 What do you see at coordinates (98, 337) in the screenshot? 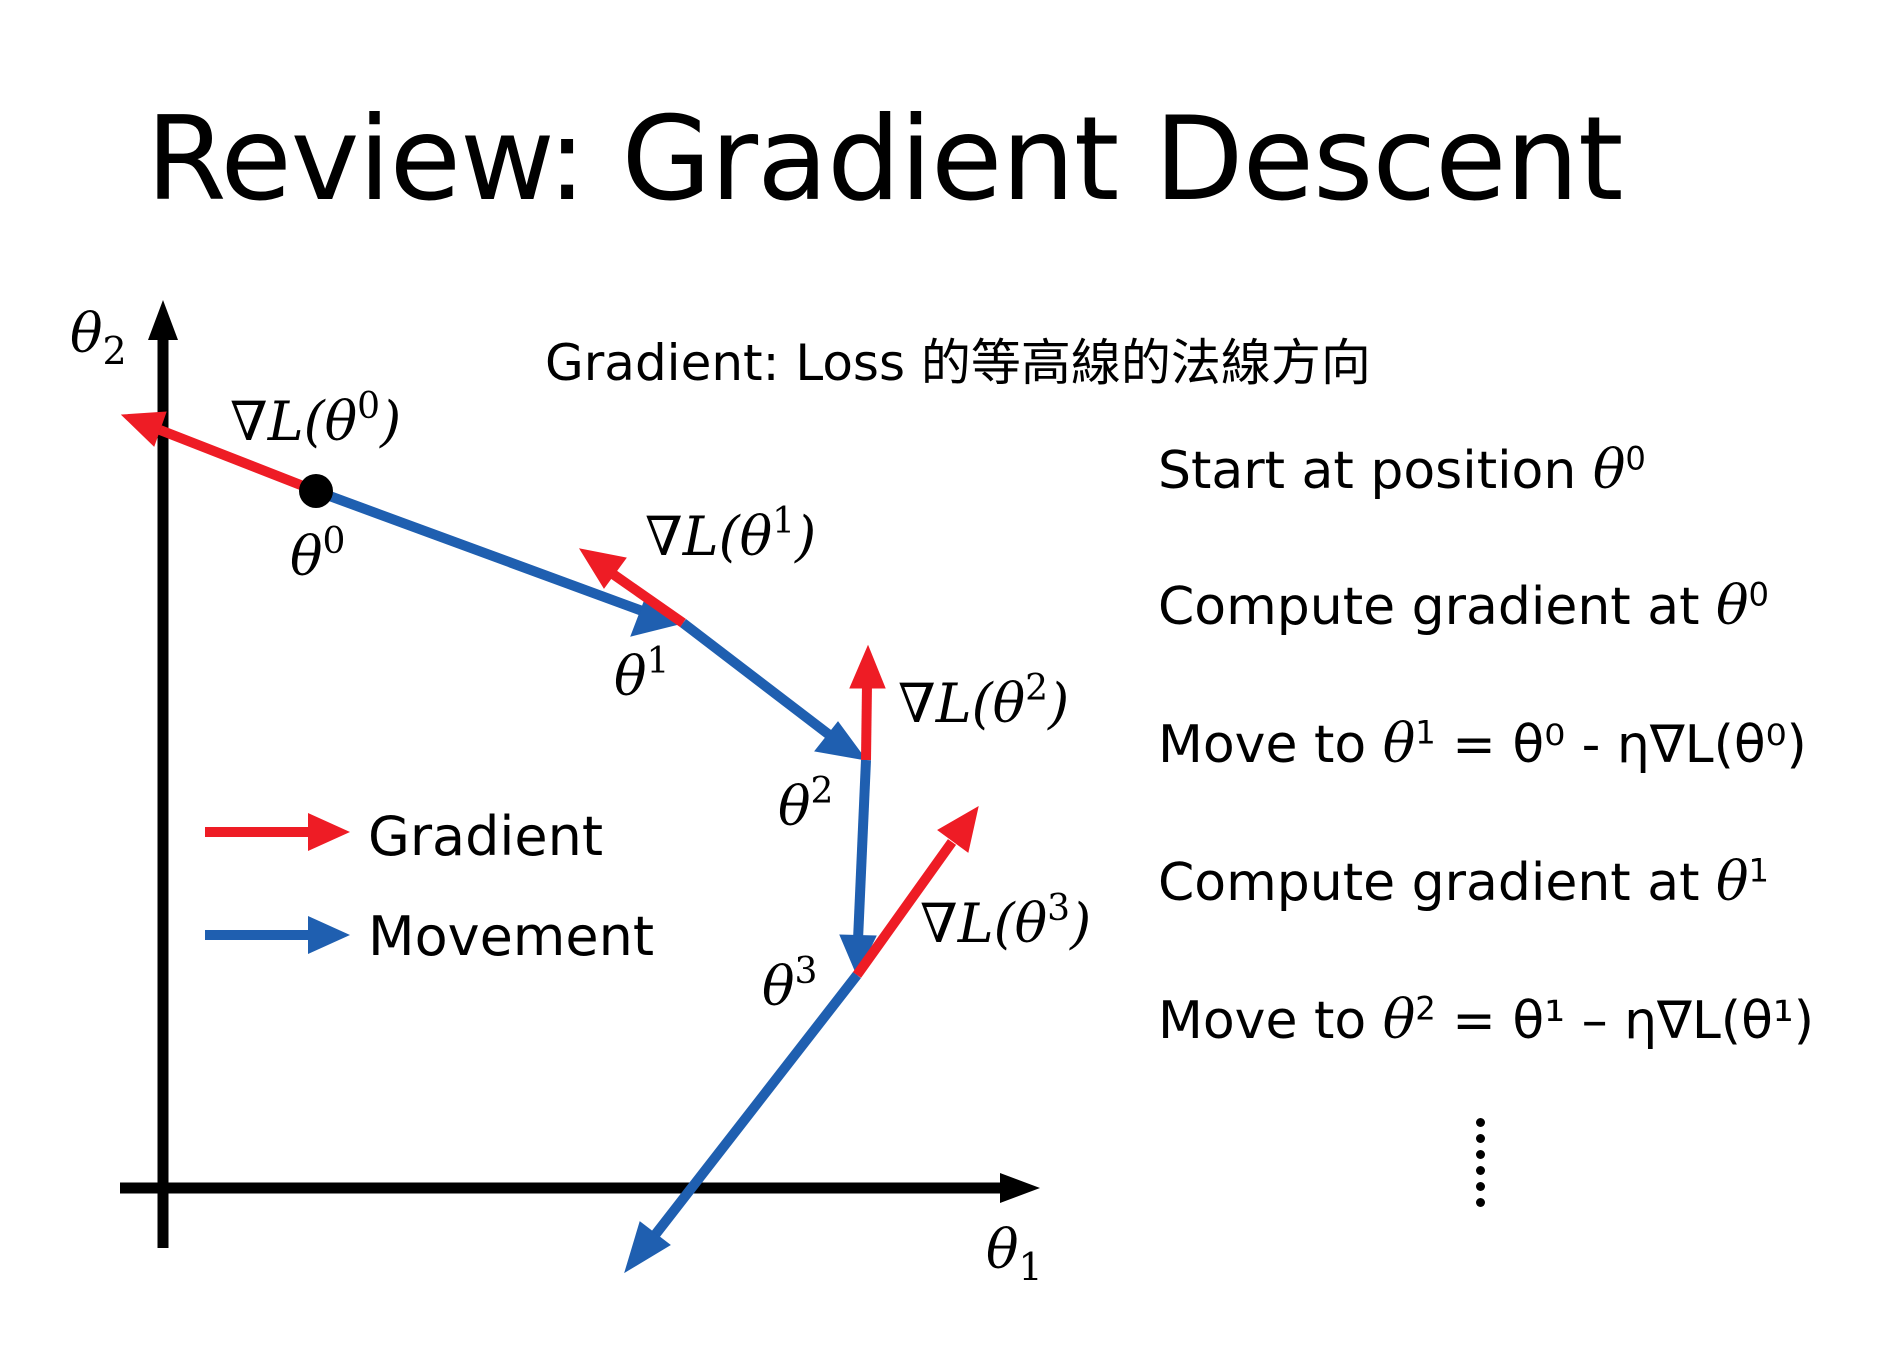
I see `y-axis-label: θ2` at bounding box center [98, 337].